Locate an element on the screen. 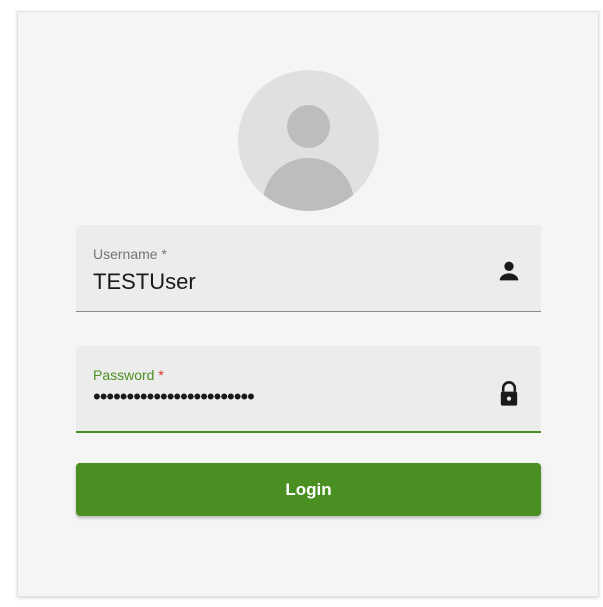 This screenshot has height=607, width=603. password-input: •••••••••••••••••••••••• is located at coordinates (283, 397).